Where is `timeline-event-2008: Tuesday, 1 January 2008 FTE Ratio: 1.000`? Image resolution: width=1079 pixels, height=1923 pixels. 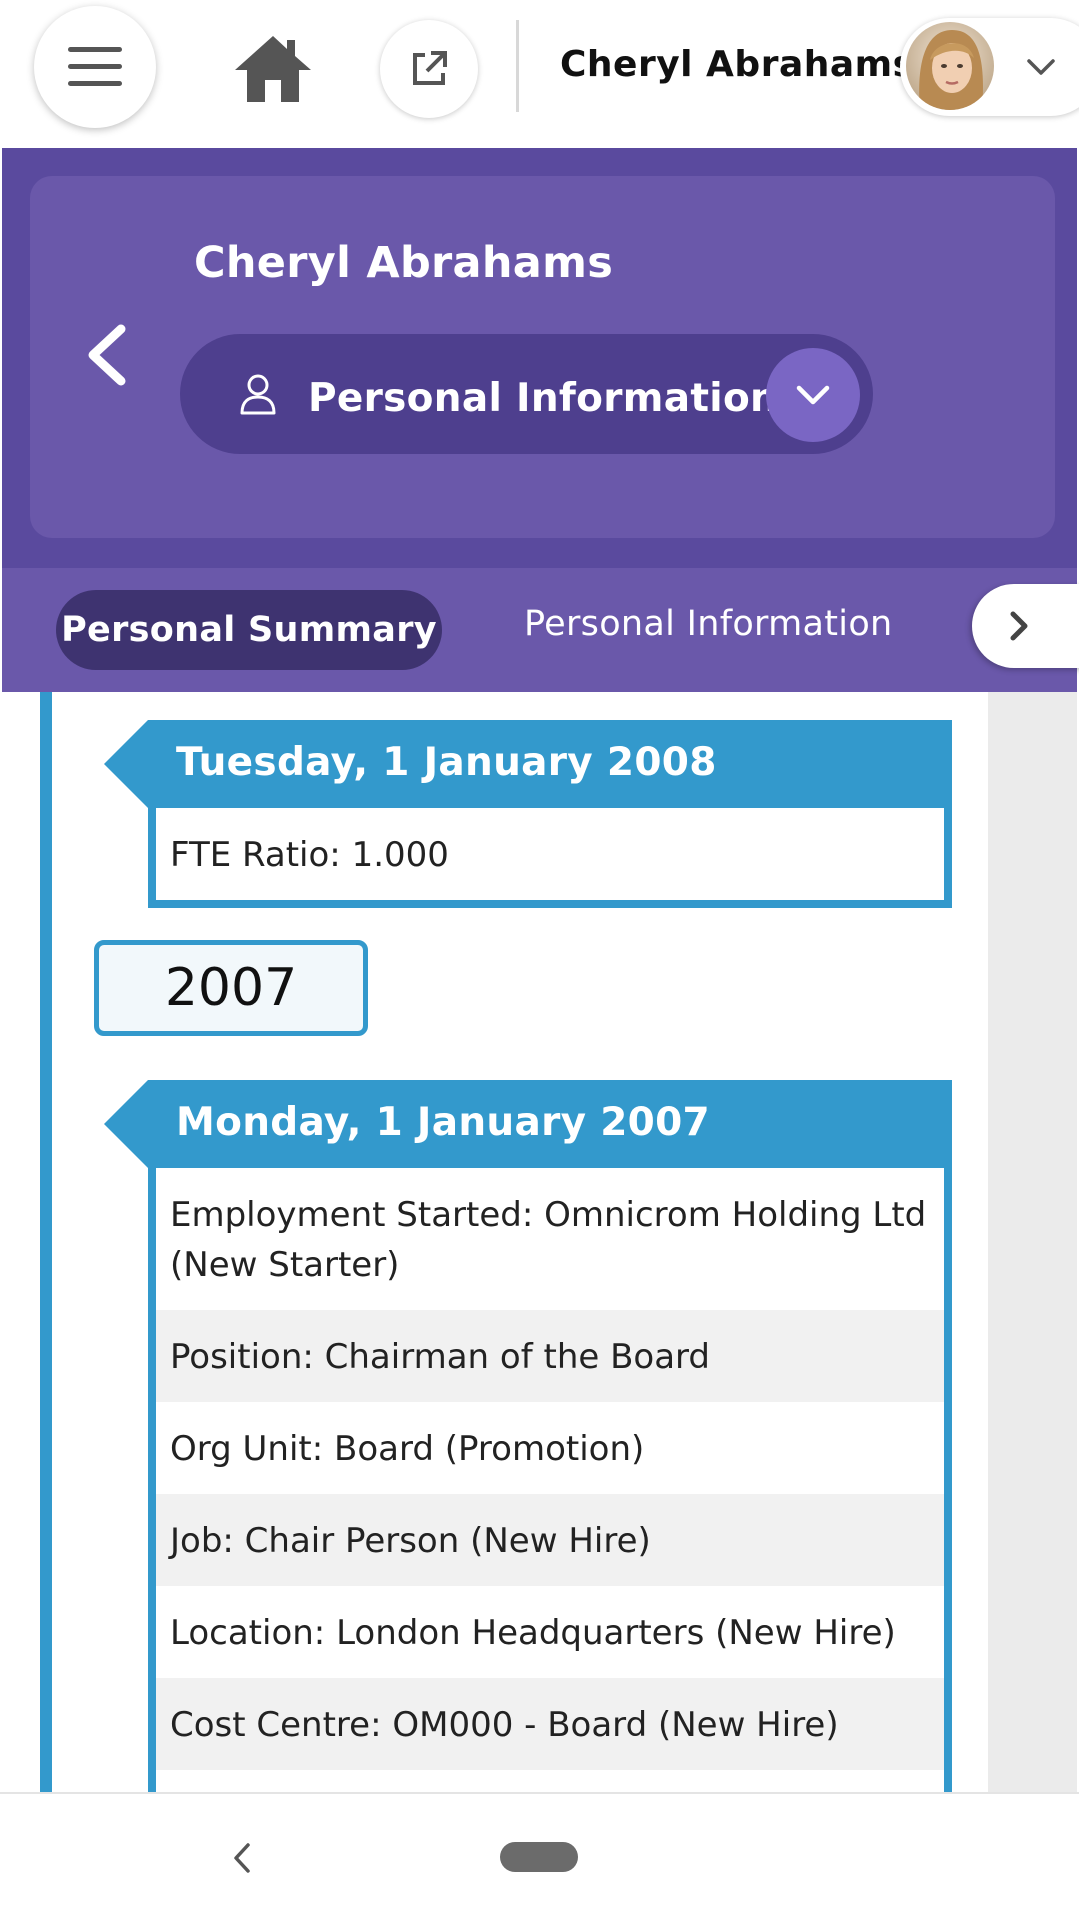
timeline-event-2008: Tuesday, 1 January 2008 FTE Ratio: 1.000 is located at coordinates (528, 814).